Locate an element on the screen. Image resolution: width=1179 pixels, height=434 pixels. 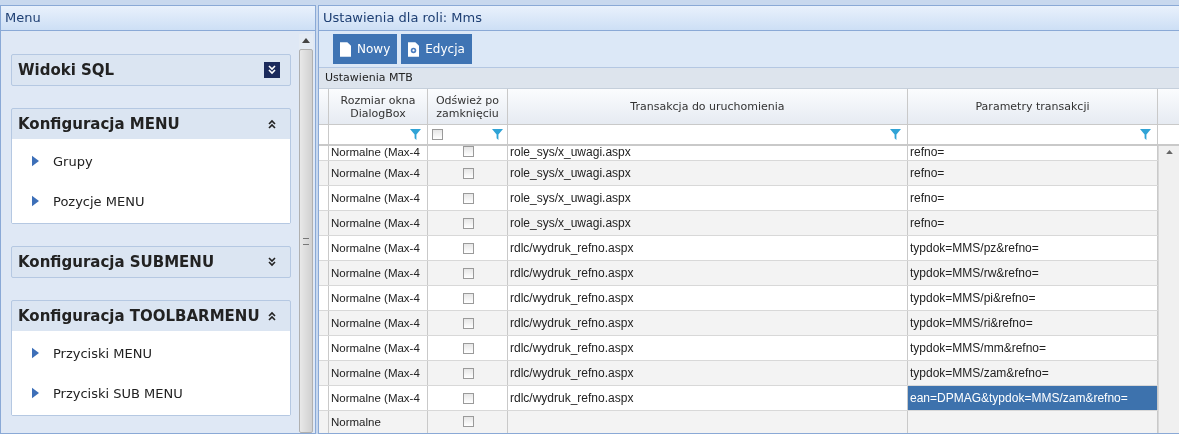
menu-item: Przyciski MENU is located at coordinates (151, 353).